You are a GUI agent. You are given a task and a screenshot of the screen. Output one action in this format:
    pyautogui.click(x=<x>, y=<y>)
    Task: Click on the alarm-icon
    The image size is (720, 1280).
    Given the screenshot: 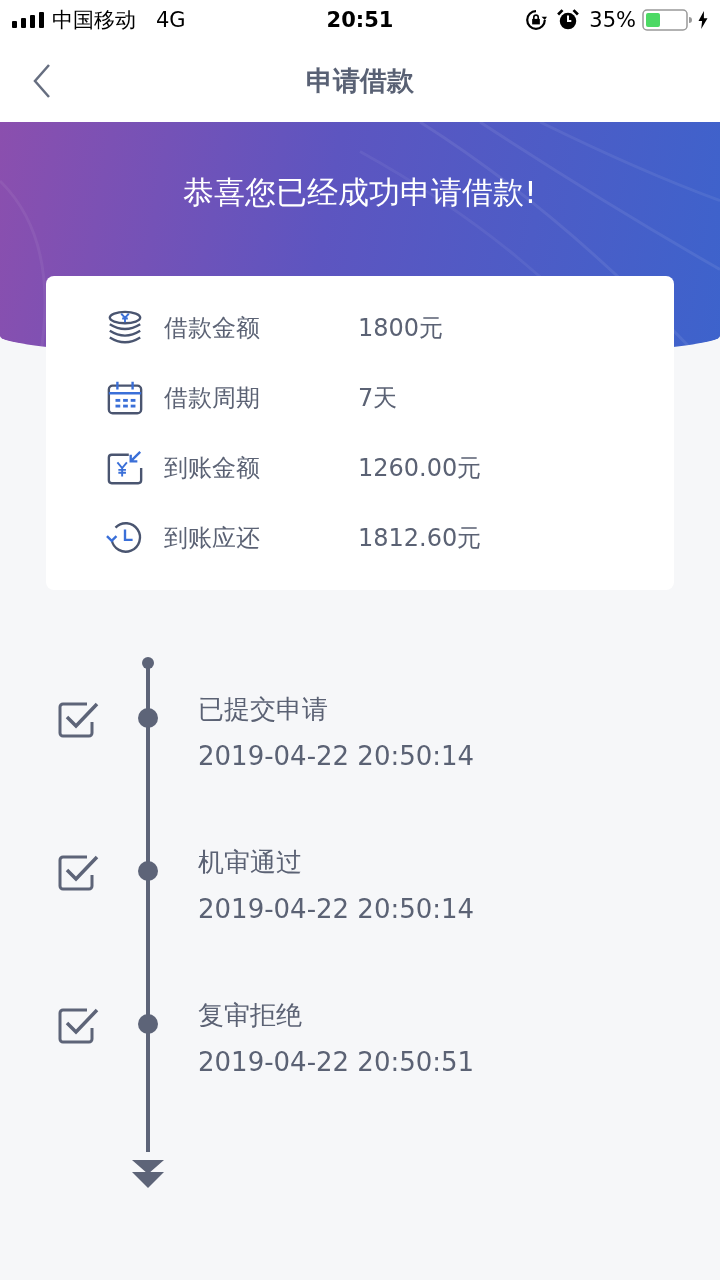 What is the action you would take?
    pyautogui.click(x=568, y=20)
    